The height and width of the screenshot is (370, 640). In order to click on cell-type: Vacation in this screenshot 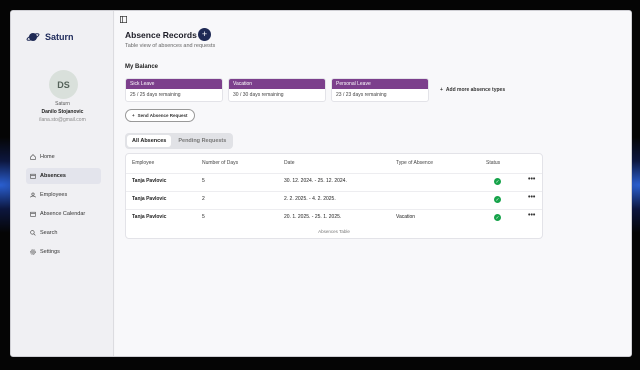, I will do `click(406, 217)`.